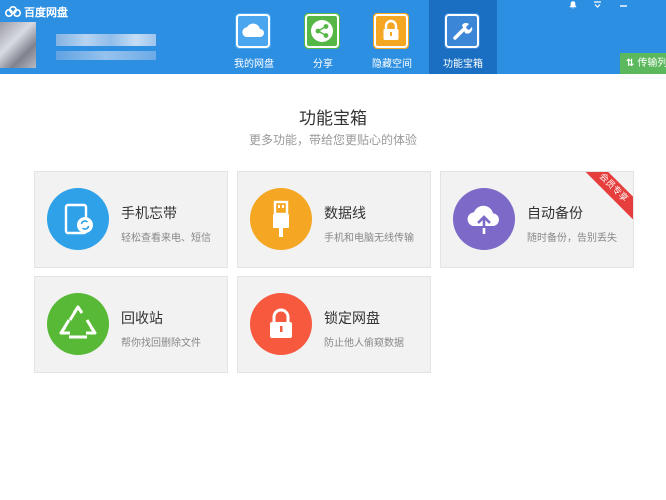 The height and width of the screenshot is (500, 666). I want to click on username-blurred, so click(106, 40).